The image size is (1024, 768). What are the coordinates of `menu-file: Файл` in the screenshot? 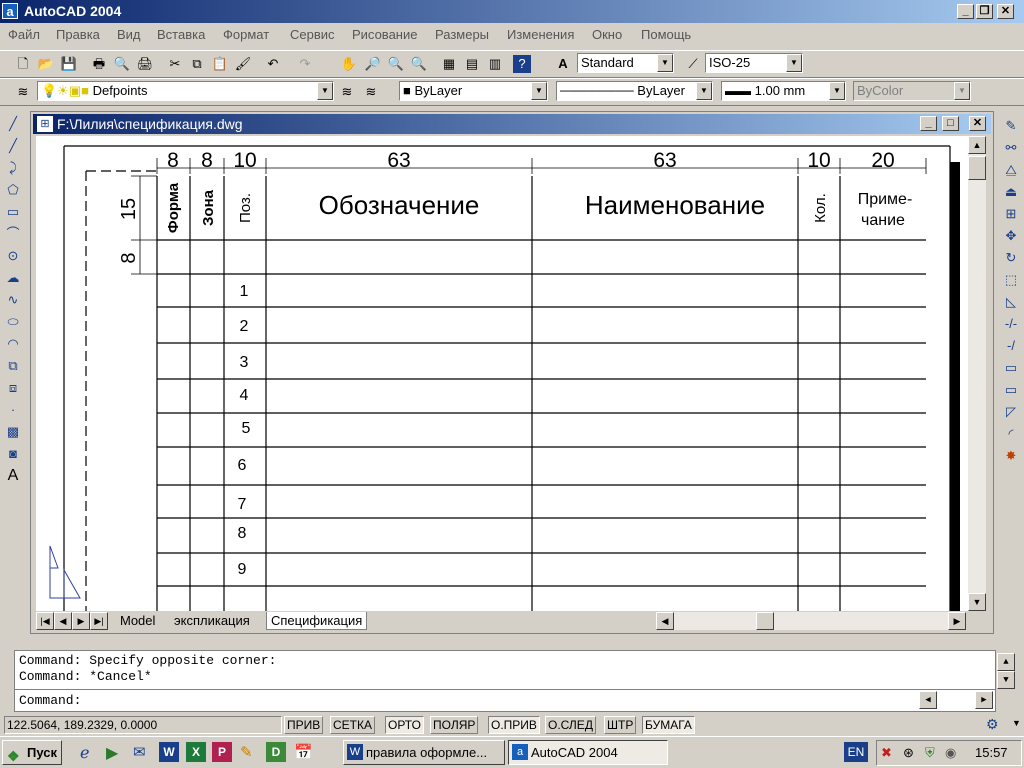 It's located at (24, 34).